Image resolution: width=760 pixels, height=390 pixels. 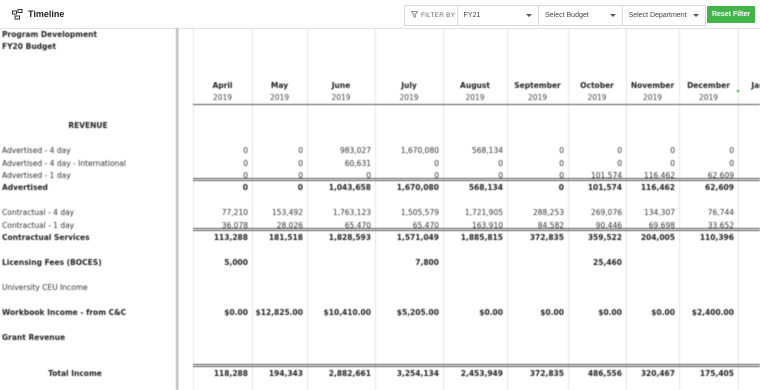 What do you see at coordinates (597, 85) in the screenshot?
I see `month-header: October` at bounding box center [597, 85].